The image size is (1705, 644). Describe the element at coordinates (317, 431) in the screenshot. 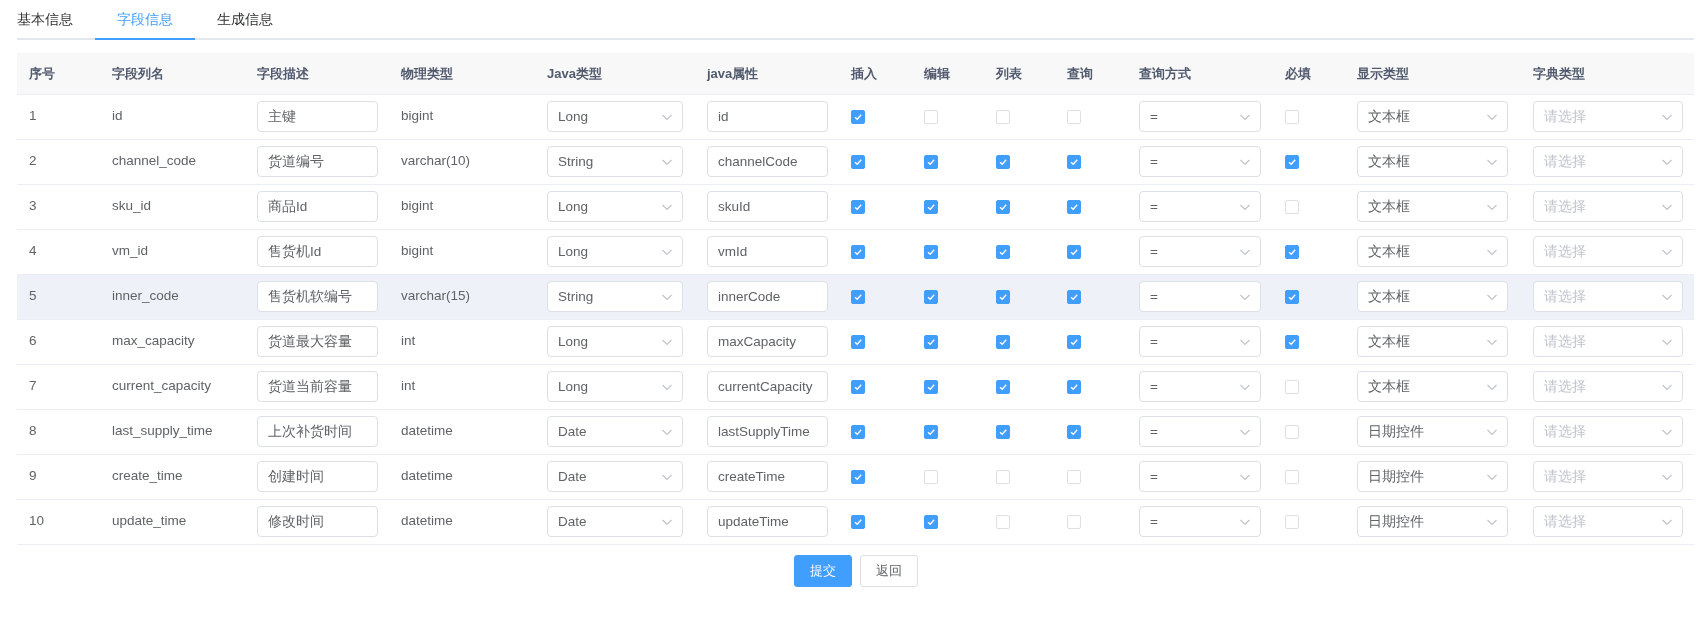

I see `description-field: 上次补货时间` at that location.